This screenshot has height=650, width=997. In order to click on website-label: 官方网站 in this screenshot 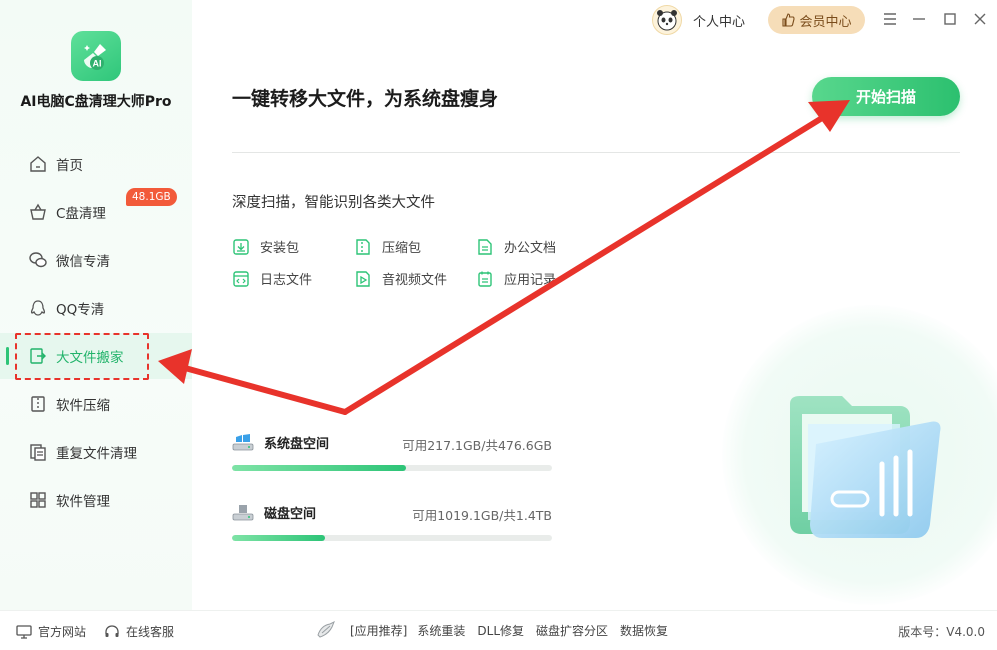, I will do `click(62, 632)`.